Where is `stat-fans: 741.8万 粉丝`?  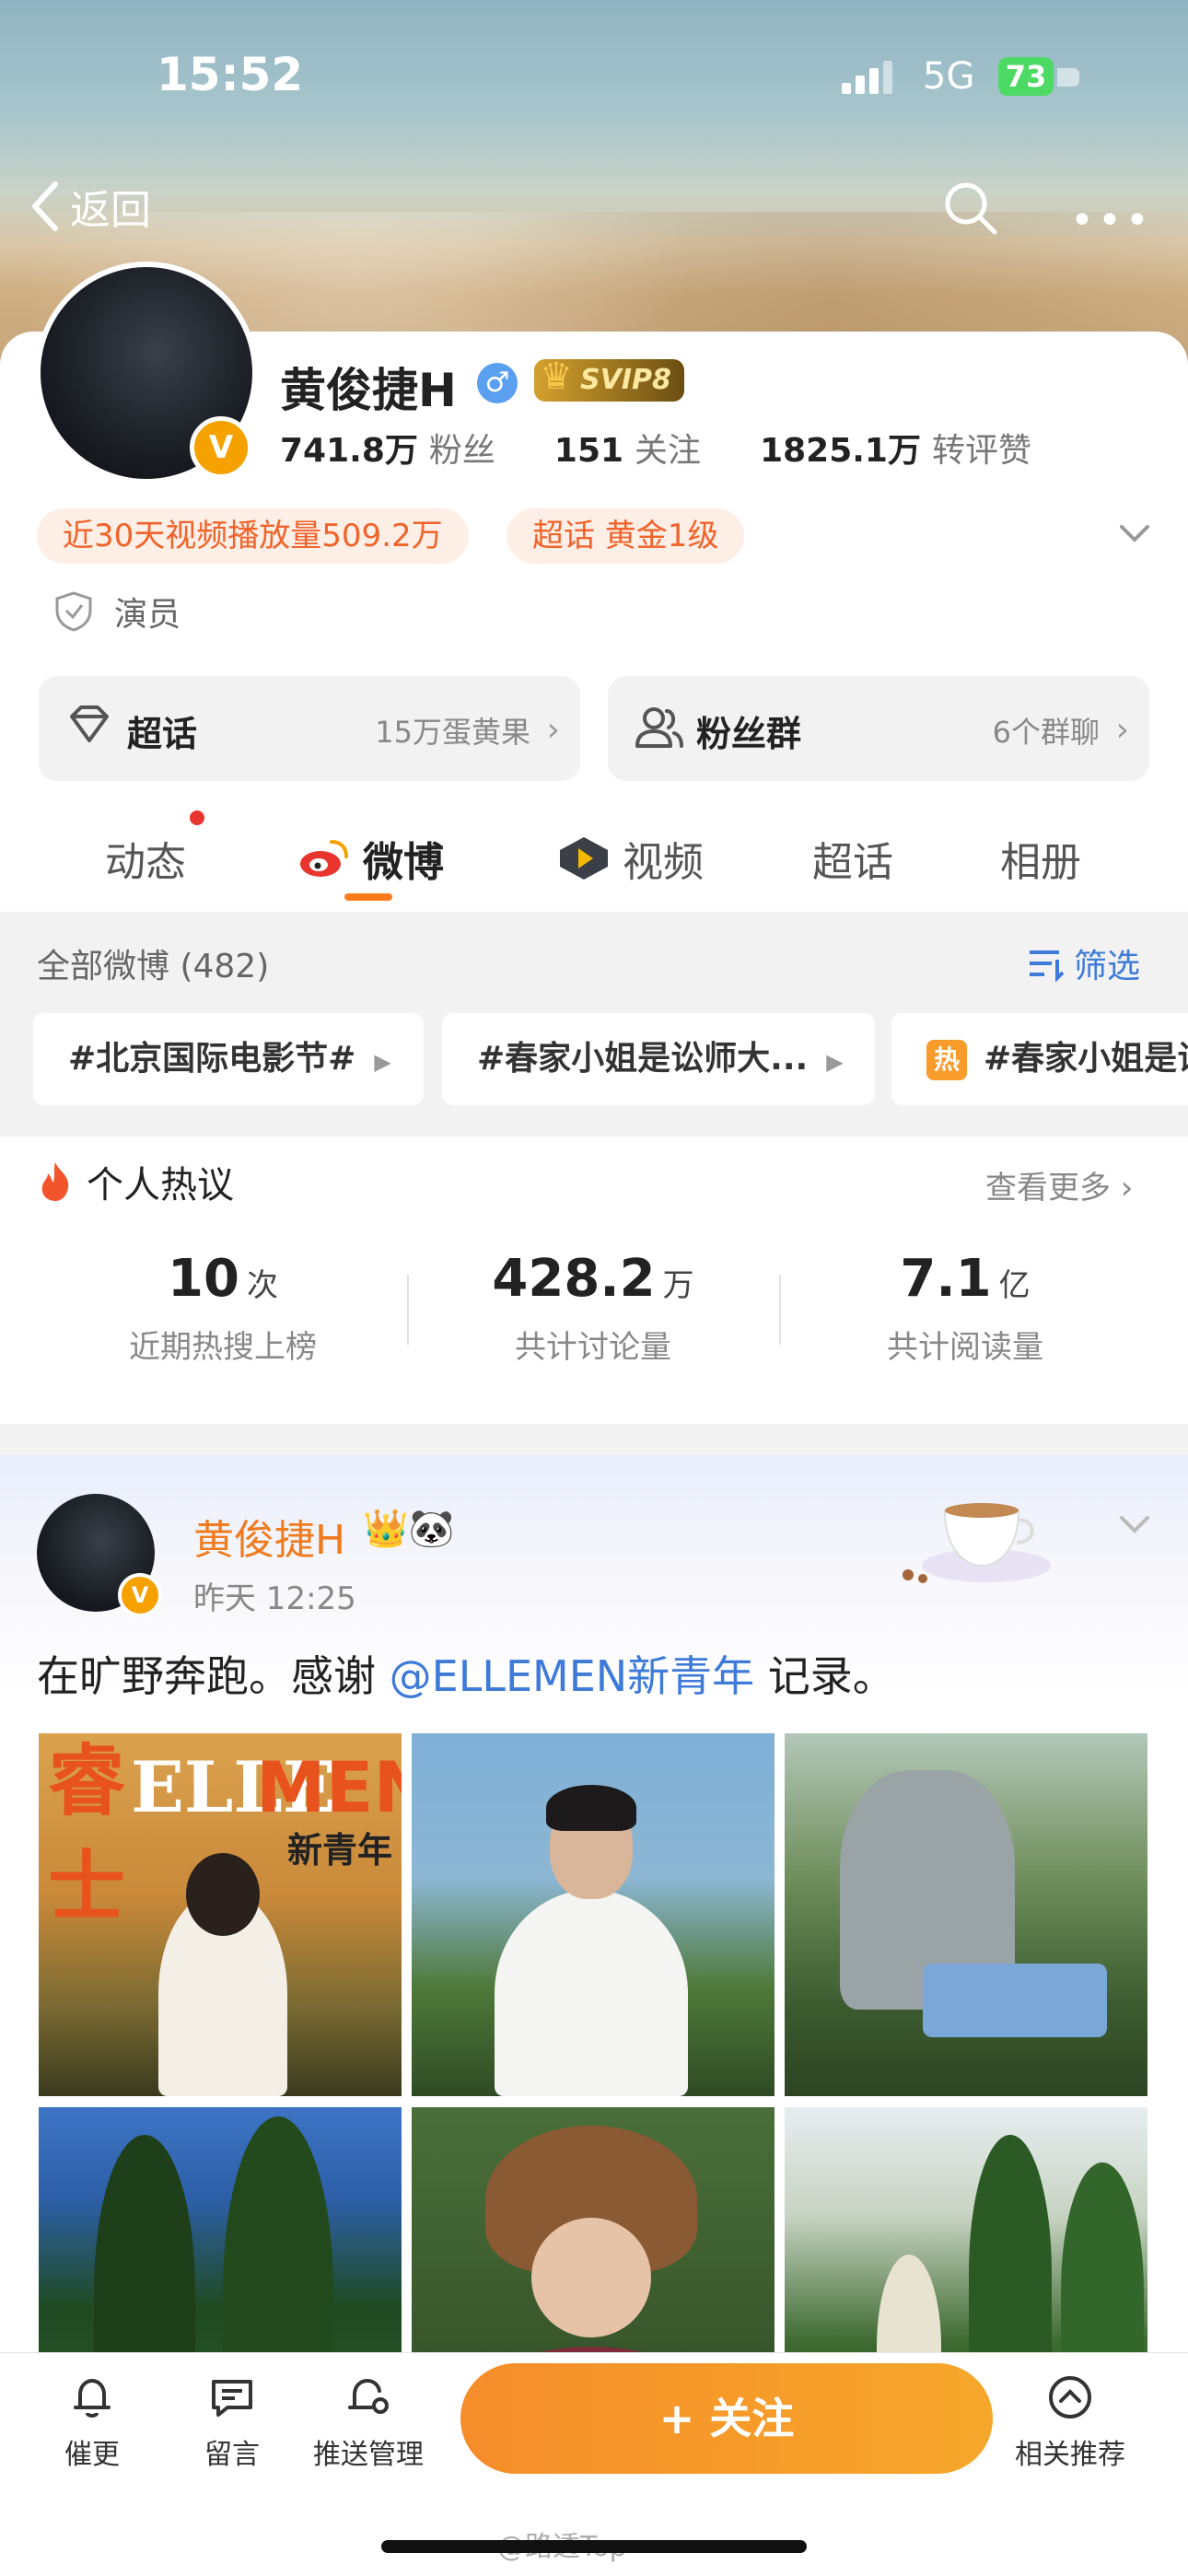 stat-fans: 741.8万 粉丝 is located at coordinates (387, 448).